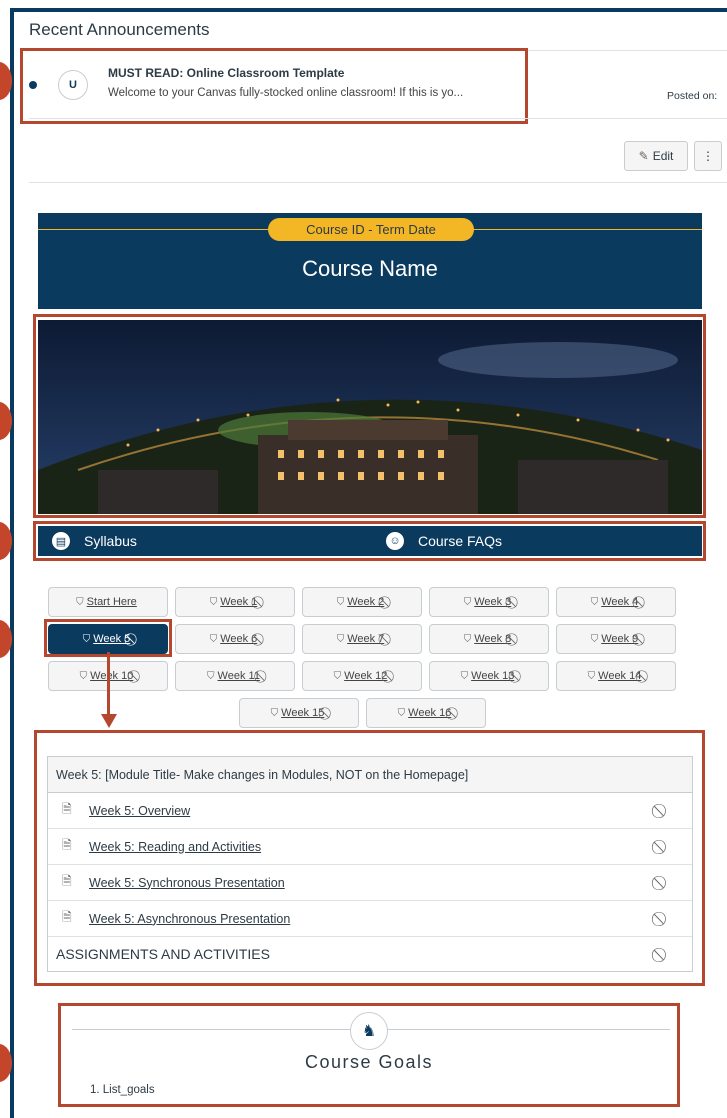 This screenshot has height=1118, width=727. I want to click on course-banner: Course ID - Term Date Course Name, so click(370, 261).